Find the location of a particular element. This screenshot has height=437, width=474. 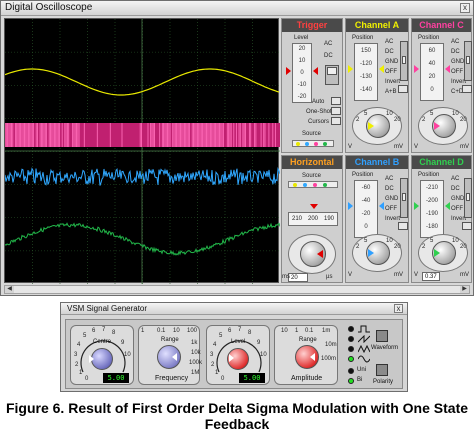

channel-a-mode-handle is located at coordinates (404, 60).